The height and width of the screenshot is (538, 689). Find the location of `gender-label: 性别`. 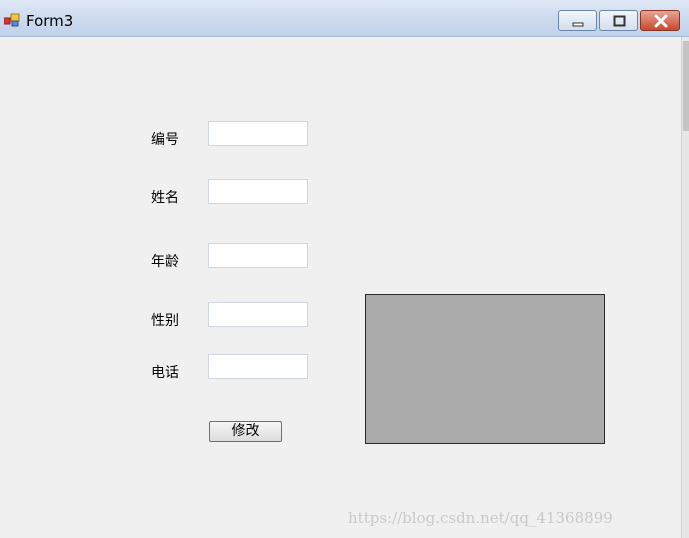

gender-label: 性别 is located at coordinates (165, 321).